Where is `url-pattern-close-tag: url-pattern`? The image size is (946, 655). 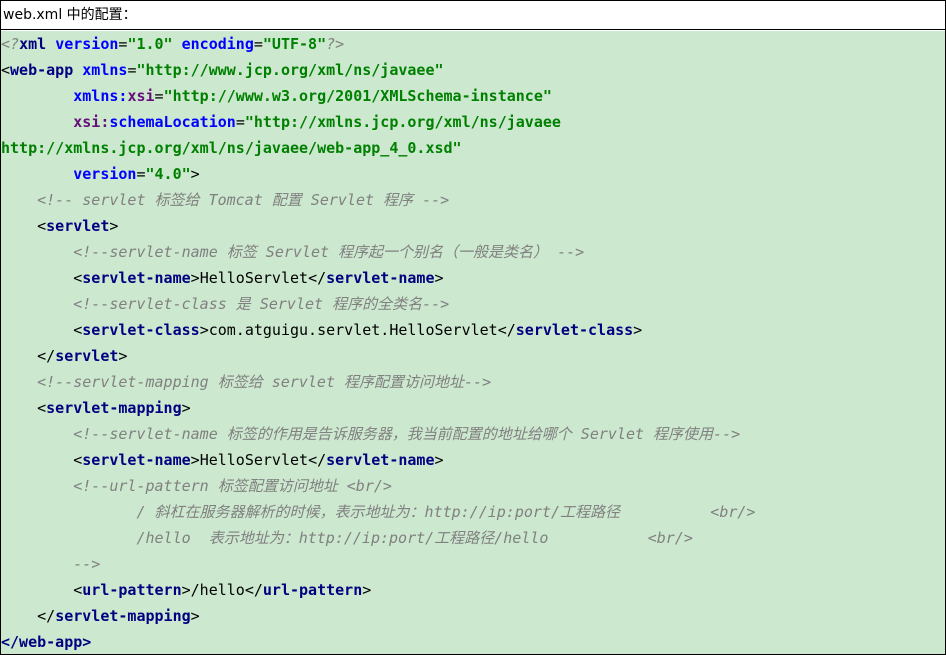 url-pattern-close-tag: url-pattern is located at coordinates (312, 590).